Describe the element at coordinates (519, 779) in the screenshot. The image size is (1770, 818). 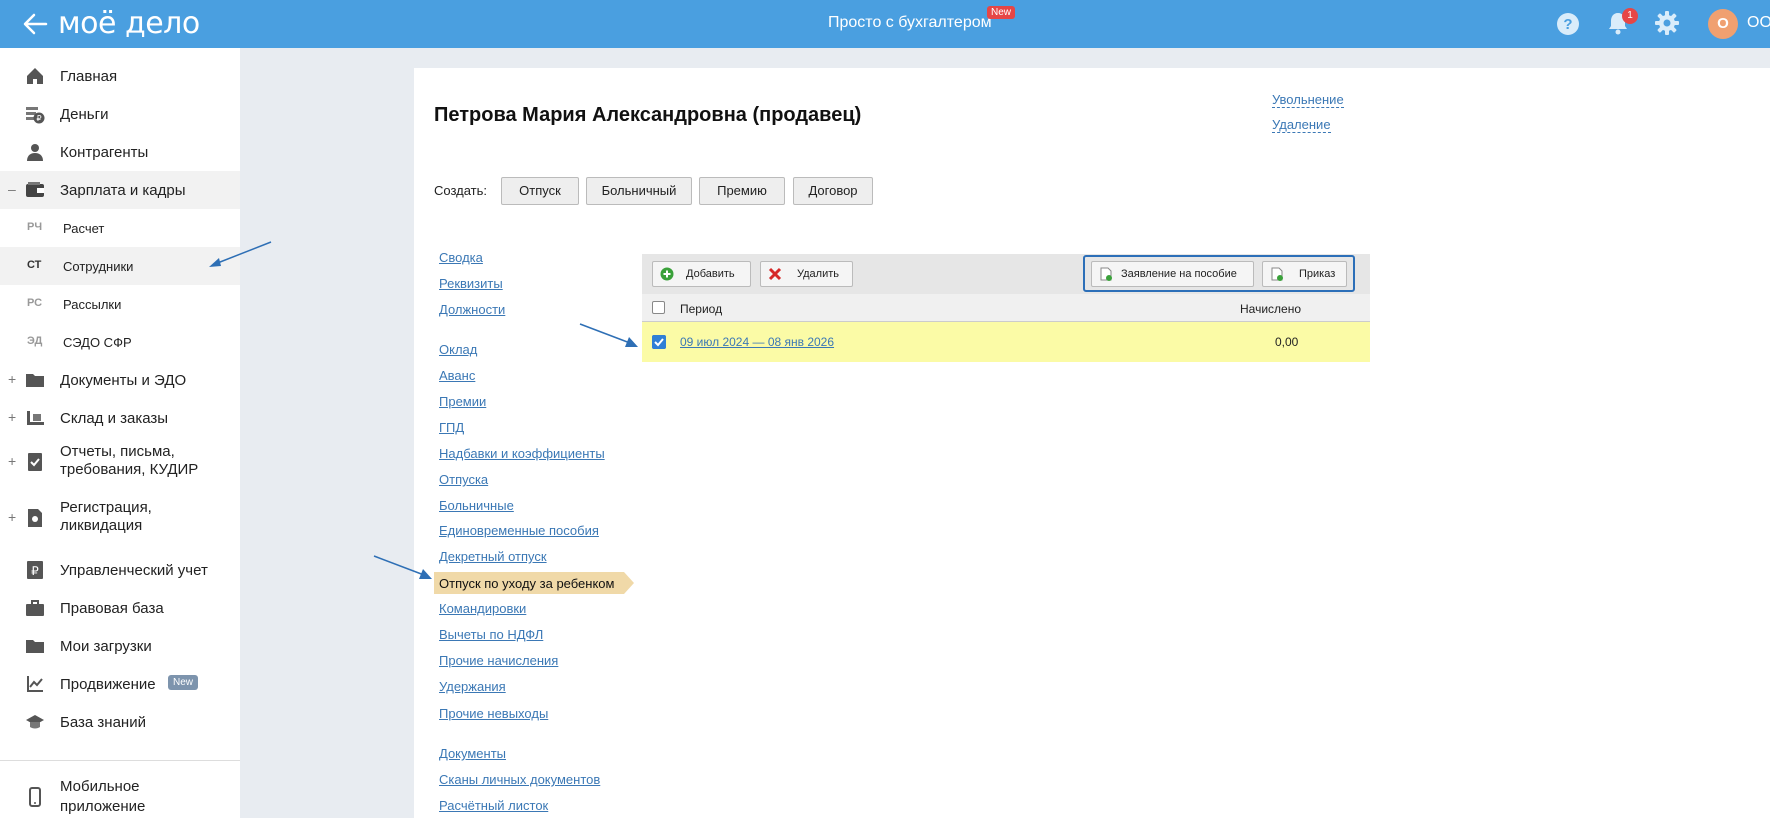
I see `link-document-scans: Сканы личных документов` at that location.